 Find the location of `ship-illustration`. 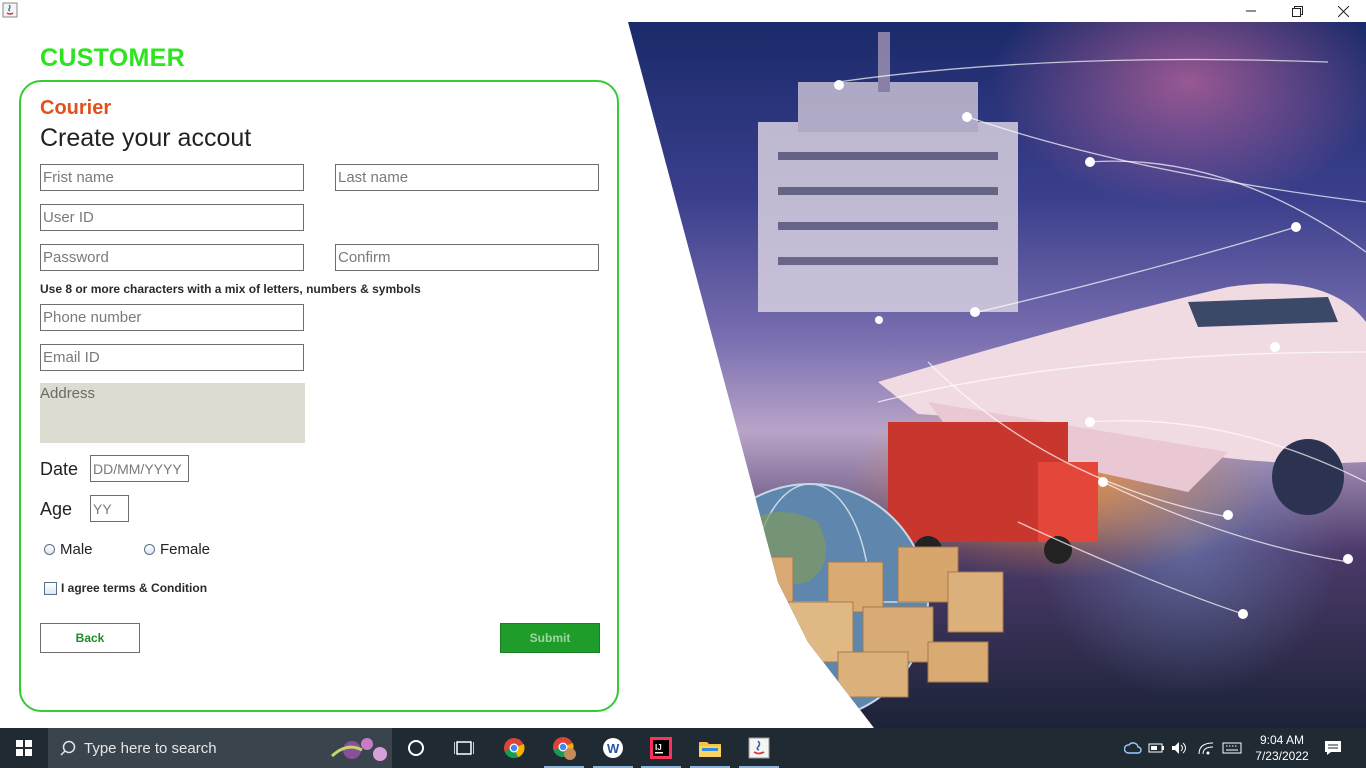

ship-illustration is located at coordinates (888, 172).